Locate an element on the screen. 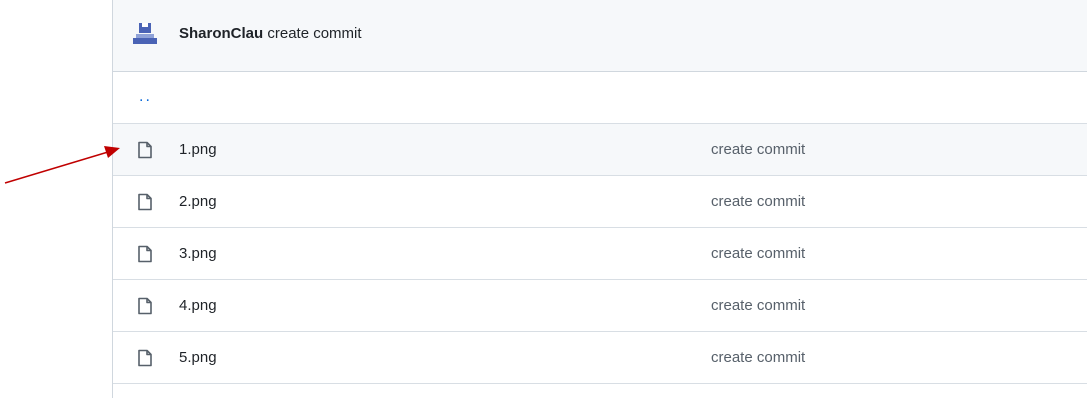 Image resolution: width=1087 pixels, height=398 pixels. file-name-link: 1.png is located at coordinates (198, 150).